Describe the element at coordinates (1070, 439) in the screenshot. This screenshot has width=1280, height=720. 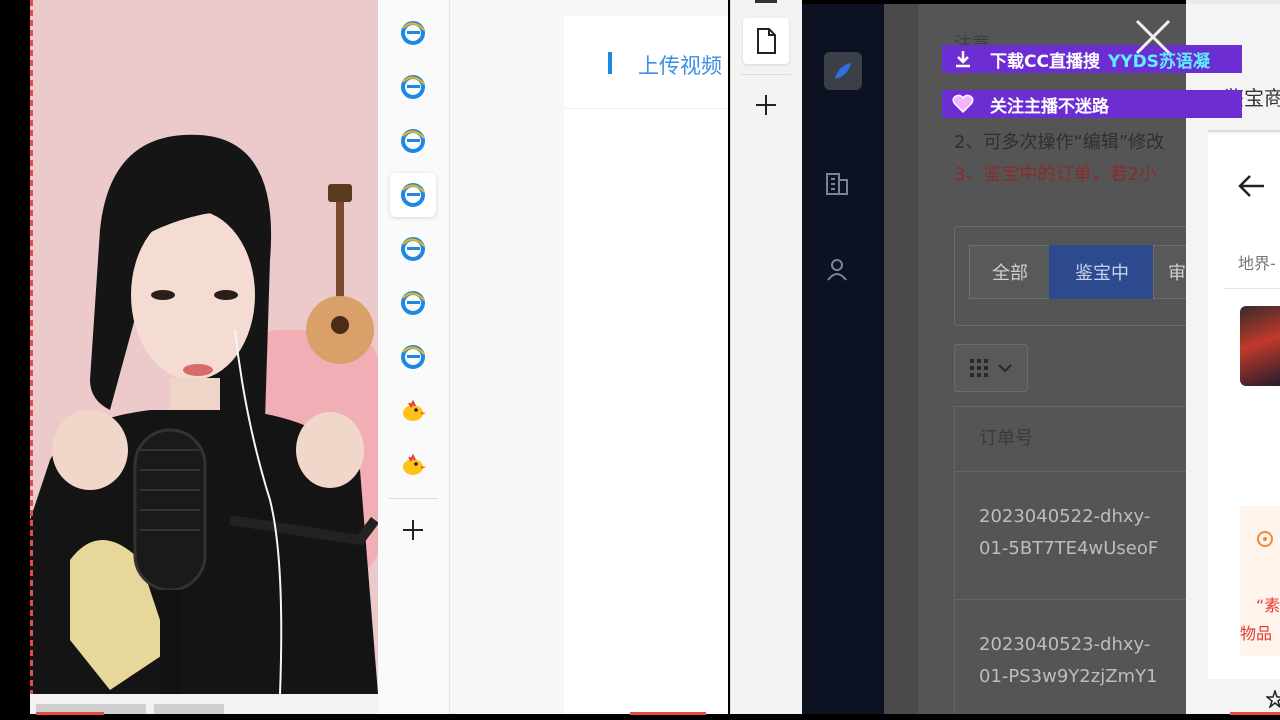
I see `table-header: 订单号` at that location.